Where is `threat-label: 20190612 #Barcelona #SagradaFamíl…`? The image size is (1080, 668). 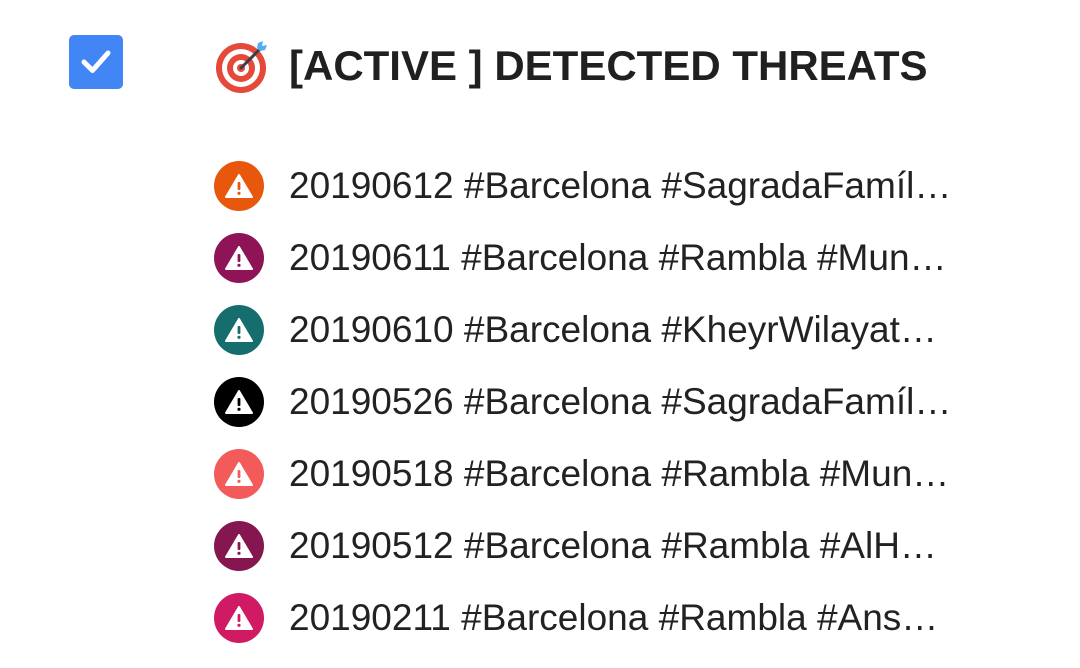 threat-label: 20190612 #Barcelona #SagradaFamíl… is located at coordinates (620, 185).